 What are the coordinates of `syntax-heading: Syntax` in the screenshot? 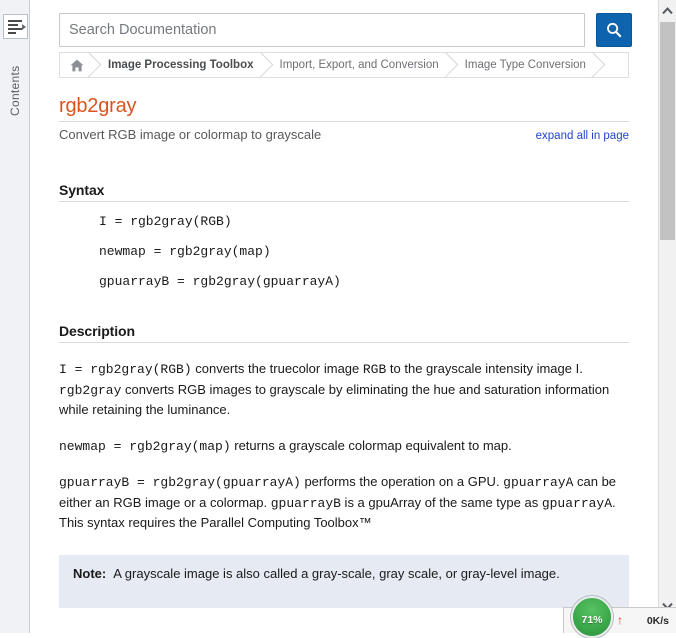 It's located at (344, 192).